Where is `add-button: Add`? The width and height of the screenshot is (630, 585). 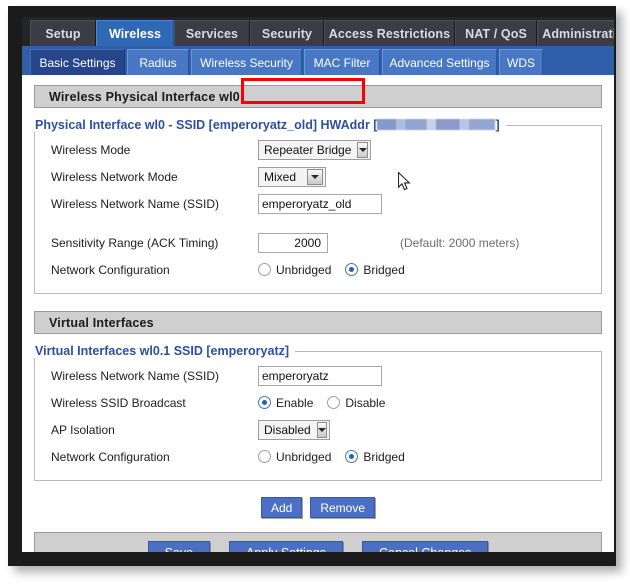
add-button: Add is located at coordinates (281, 507).